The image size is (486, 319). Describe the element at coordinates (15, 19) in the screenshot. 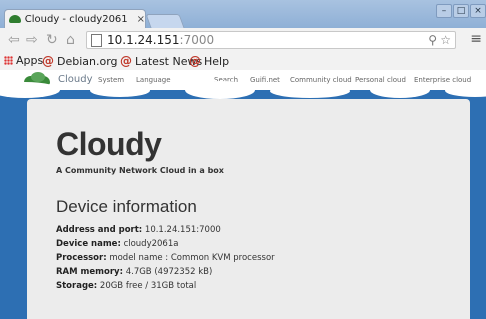

I see `cloud-favicon-icon` at that location.